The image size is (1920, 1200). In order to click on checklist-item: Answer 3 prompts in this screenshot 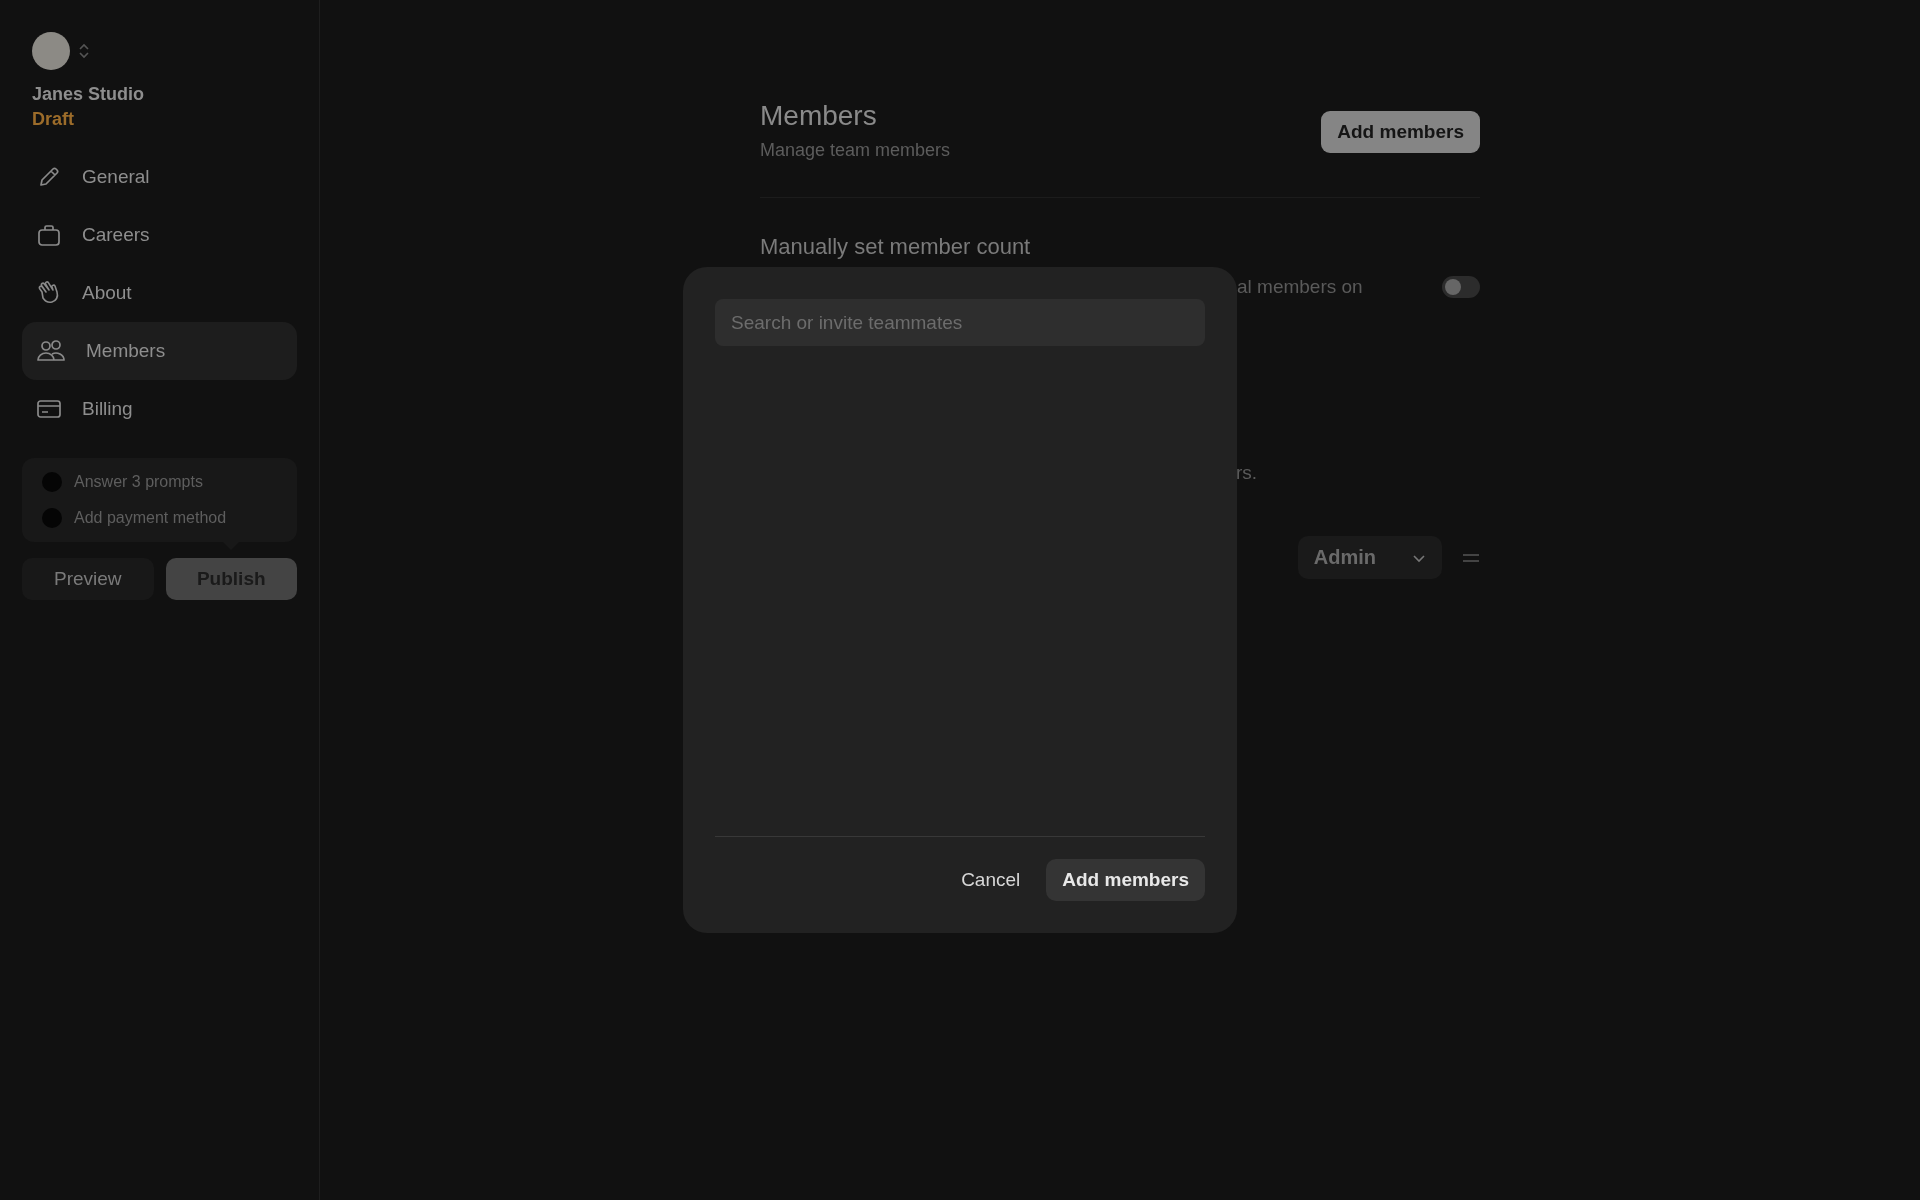, I will do `click(138, 482)`.